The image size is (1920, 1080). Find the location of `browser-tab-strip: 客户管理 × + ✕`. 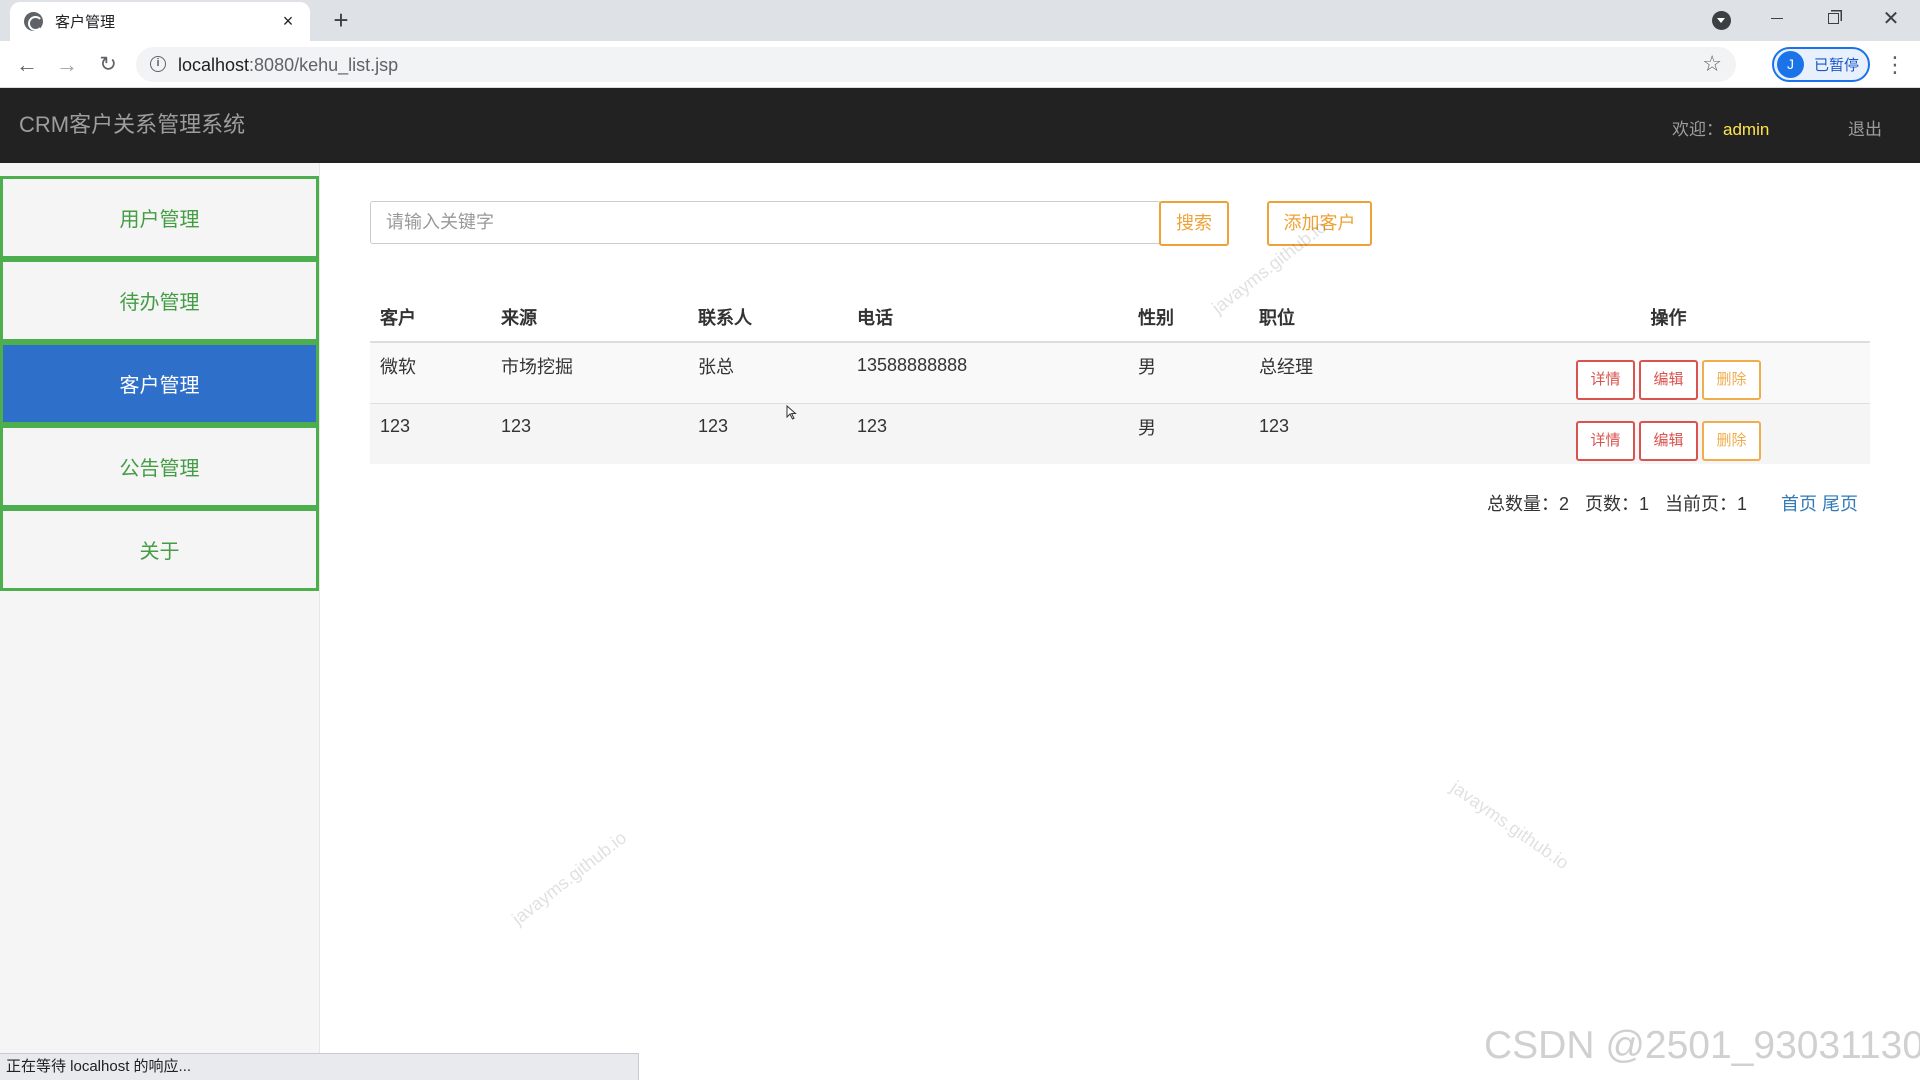

browser-tab-strip: 客户管理 × + ✕ is located at coordinates (960, 20).